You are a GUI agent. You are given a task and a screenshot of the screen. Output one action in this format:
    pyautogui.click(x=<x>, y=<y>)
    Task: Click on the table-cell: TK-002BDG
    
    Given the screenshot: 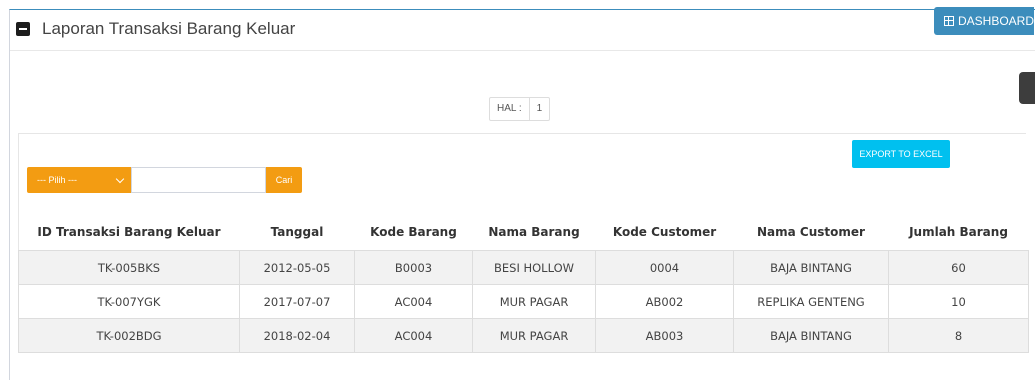 What is the action you would take?
    pyautogui.click(x=129, y=335)
    